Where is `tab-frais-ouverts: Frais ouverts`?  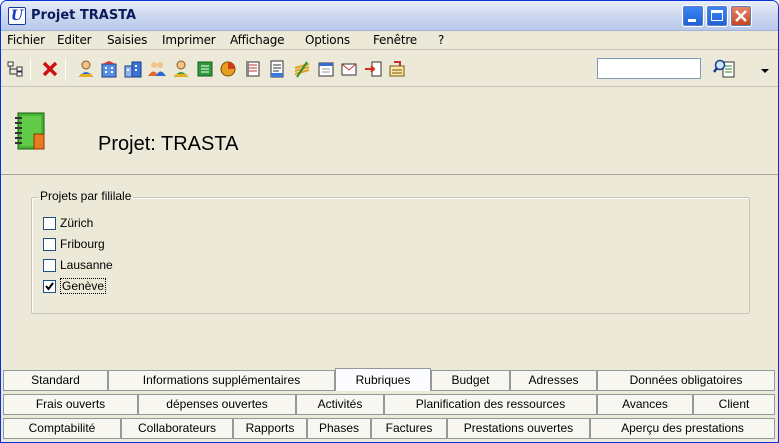 tab-frais-ouverts: Frais ouverts is located at coordinates (70, 404).